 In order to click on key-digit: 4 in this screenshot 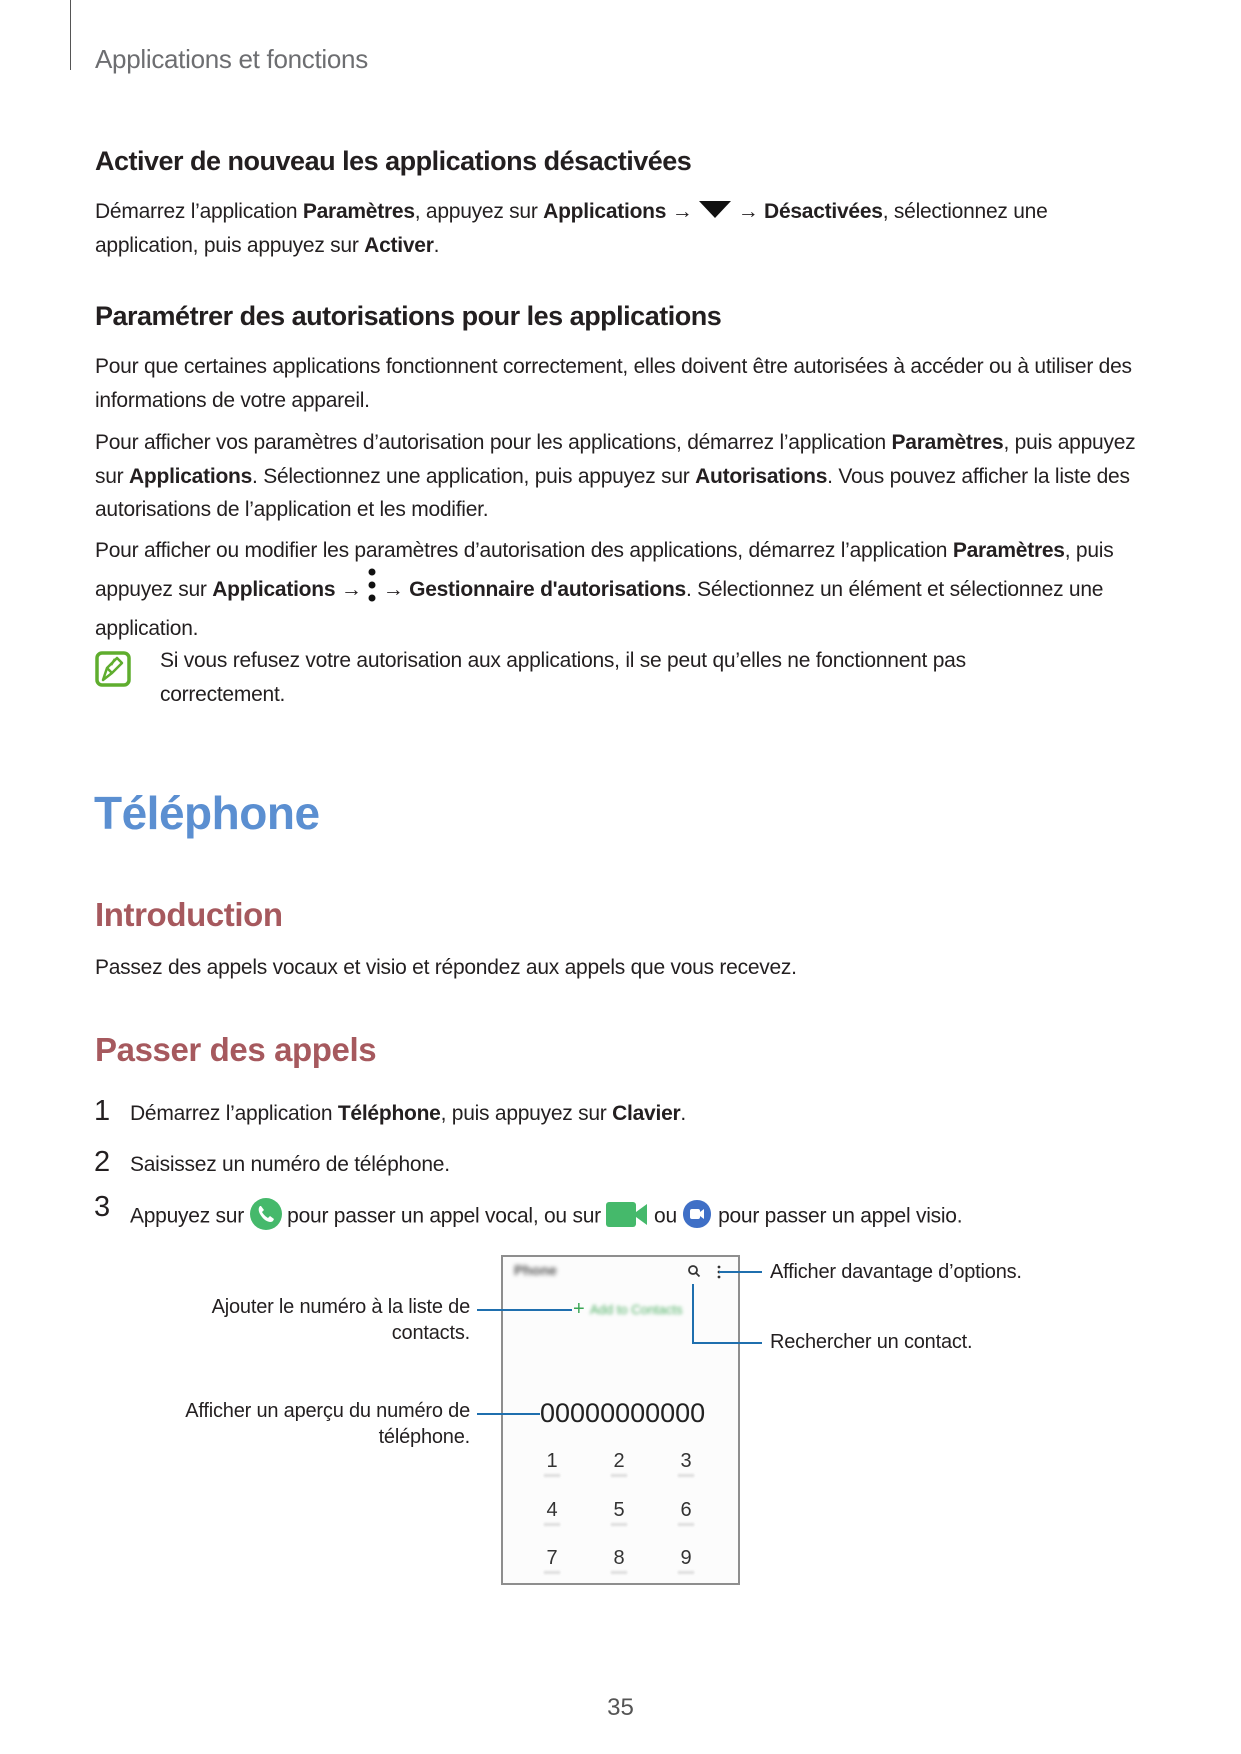, I will do `click(552, 1510)`.